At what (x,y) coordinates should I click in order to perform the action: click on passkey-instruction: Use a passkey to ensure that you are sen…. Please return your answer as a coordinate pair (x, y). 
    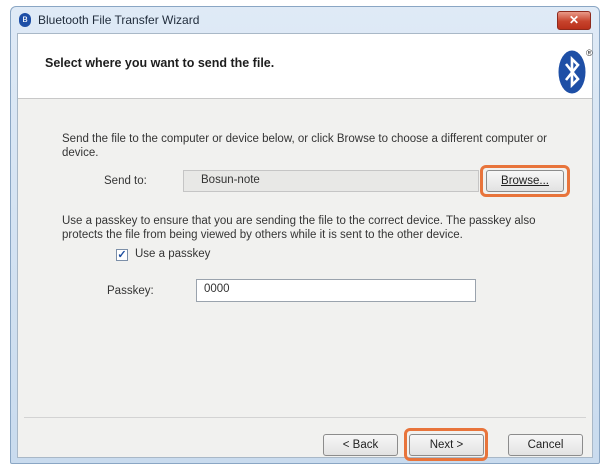
    Looking at the image, I should click on (299, 228).